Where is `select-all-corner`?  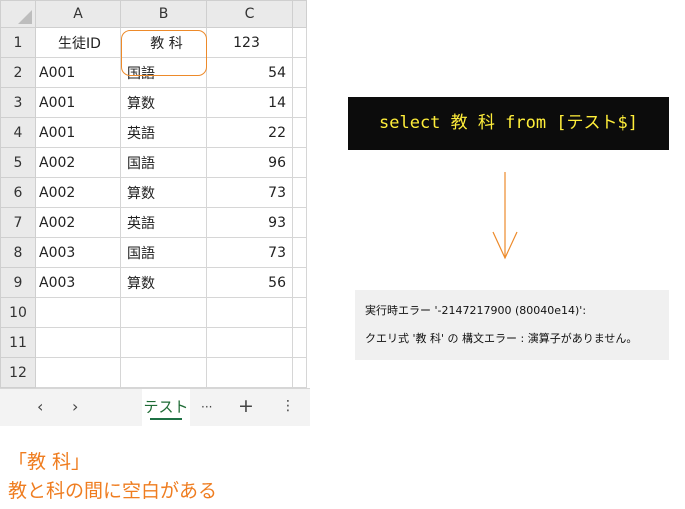 select-all-corner is located at coordinates (18, 14).